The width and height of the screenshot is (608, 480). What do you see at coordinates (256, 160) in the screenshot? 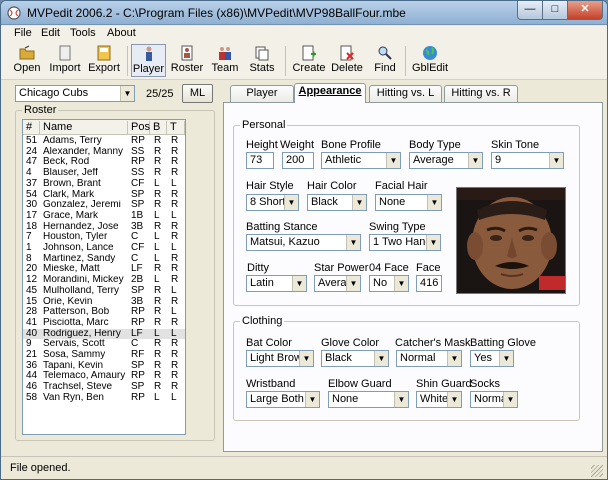
I see `height-value: 73` at bounding box center [256, 160].